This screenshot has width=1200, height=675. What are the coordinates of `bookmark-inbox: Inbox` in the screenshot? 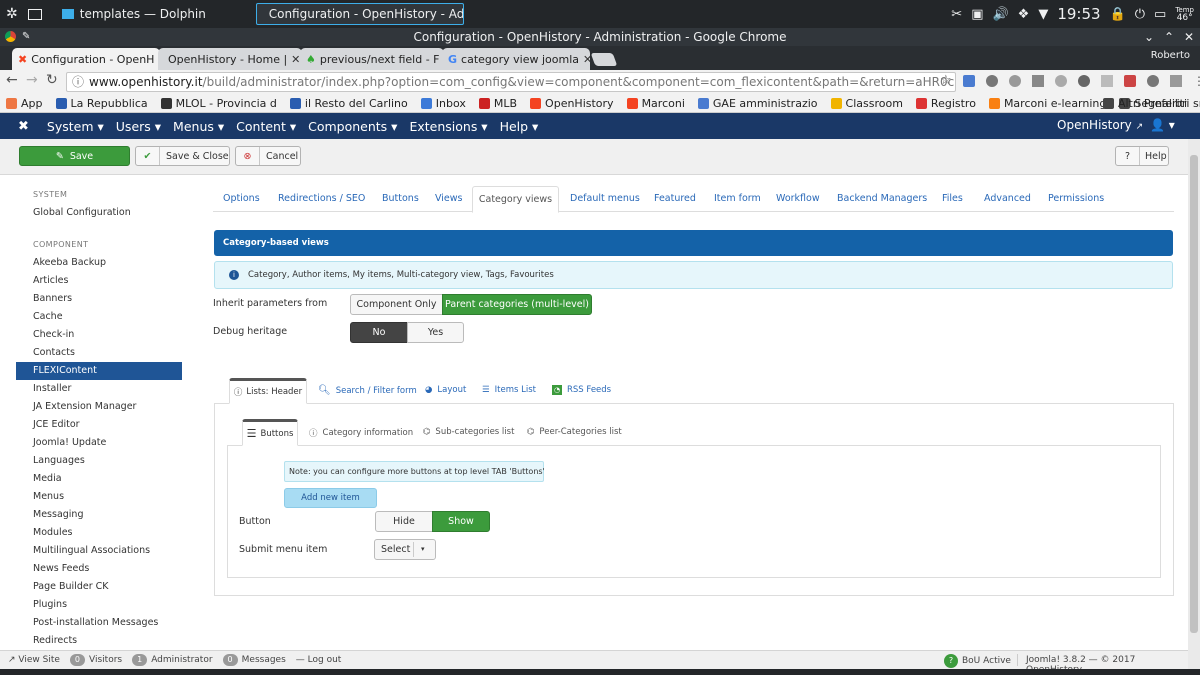 It's located at (443, 103).